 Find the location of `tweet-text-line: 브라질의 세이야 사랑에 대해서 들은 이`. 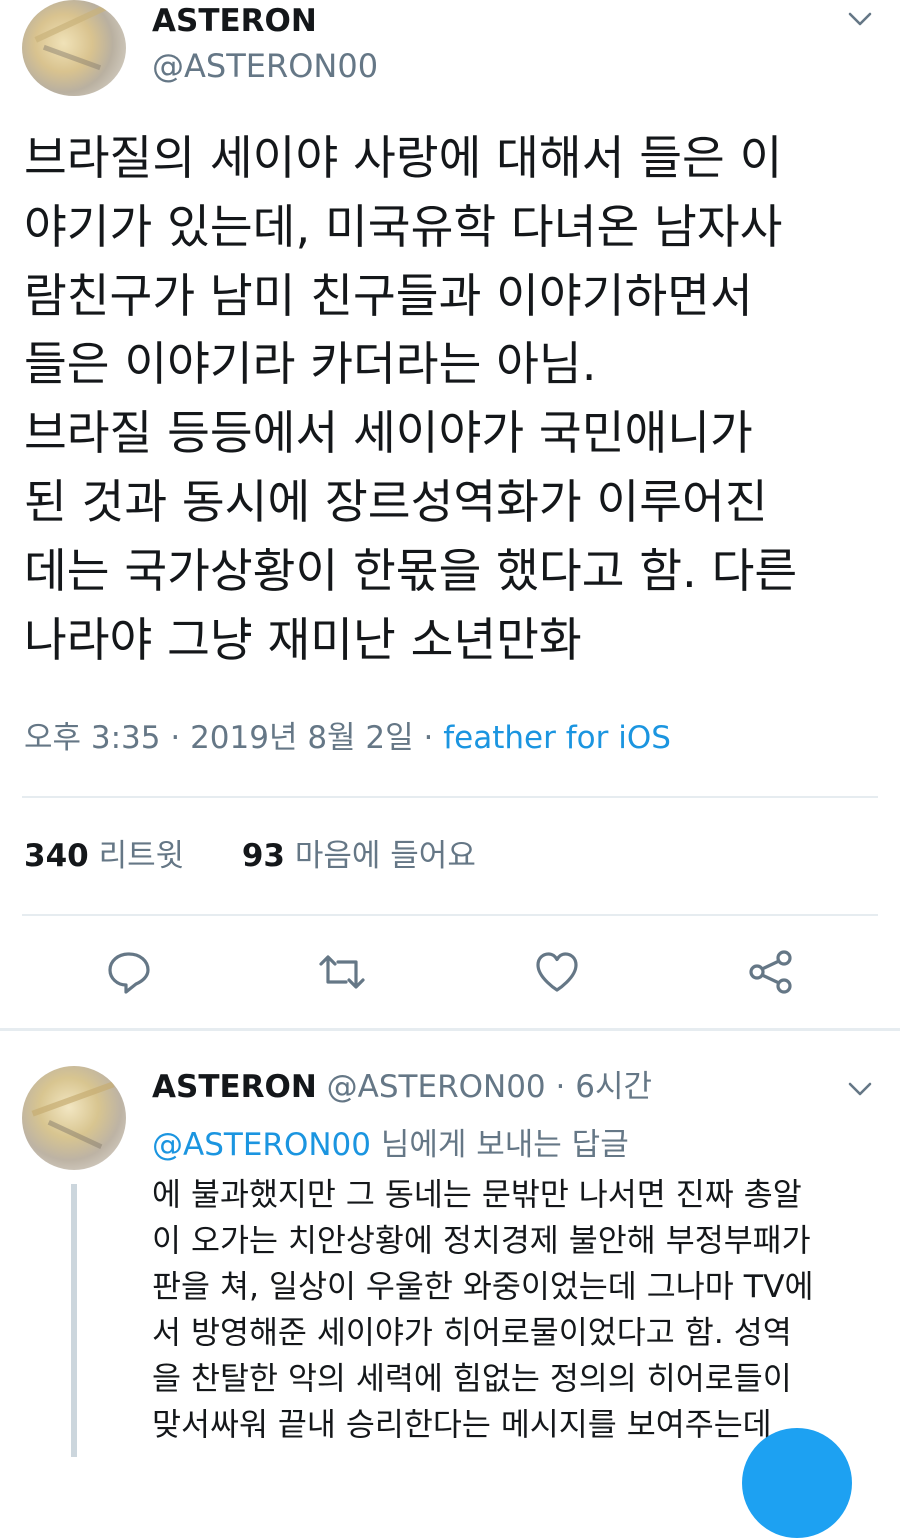

tweet-text-line: 브라질의 세이야 사랑에 대해서 들은 이 is located at coordinates (403, 158).